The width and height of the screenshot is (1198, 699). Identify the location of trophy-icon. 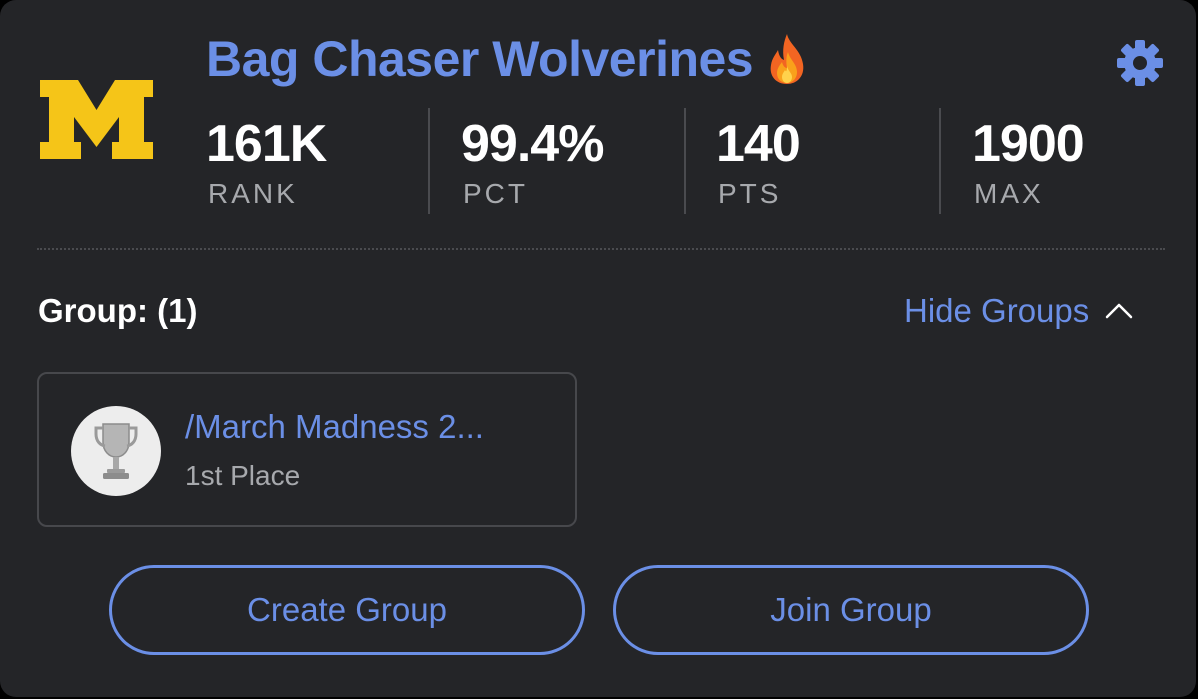
(116, 451).